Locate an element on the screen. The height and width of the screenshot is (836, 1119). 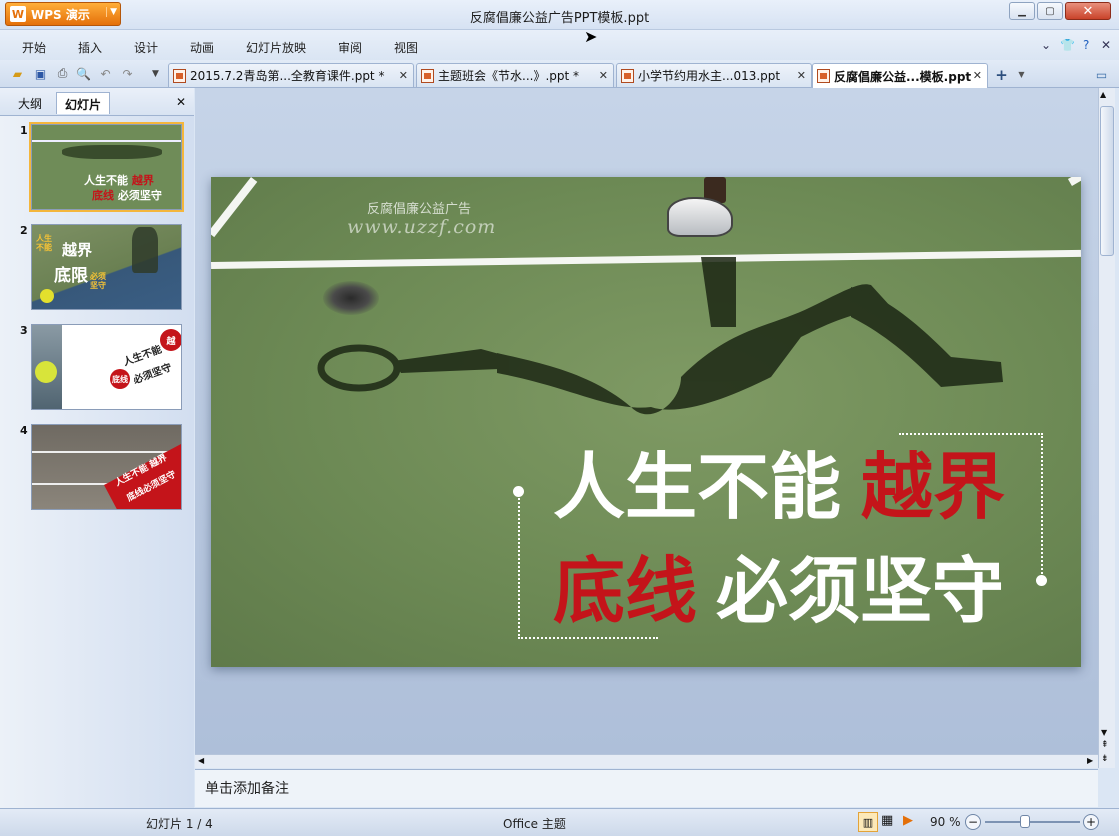
close-pane-icon: ✕ is located at coordinates (181, 102).